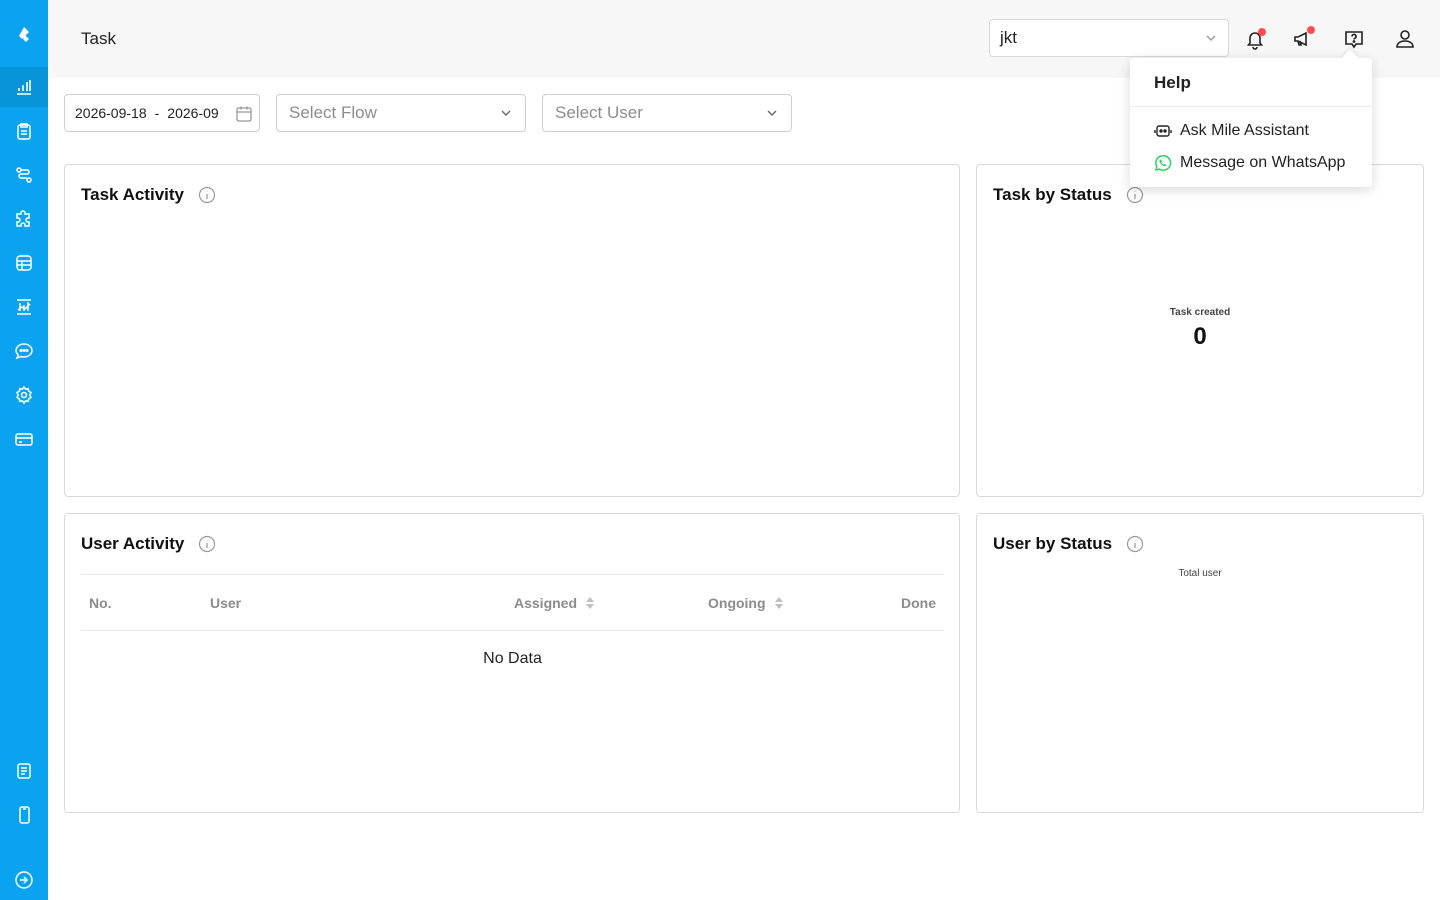  I want to click on user-select: Select User, so click(667, 113).